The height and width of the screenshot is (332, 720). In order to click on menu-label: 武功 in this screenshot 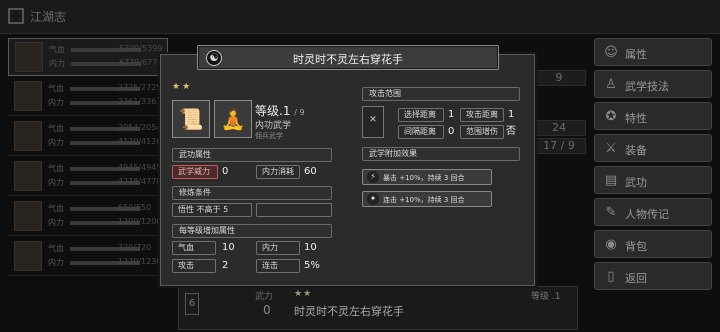, I will do `click(636, 182)`.